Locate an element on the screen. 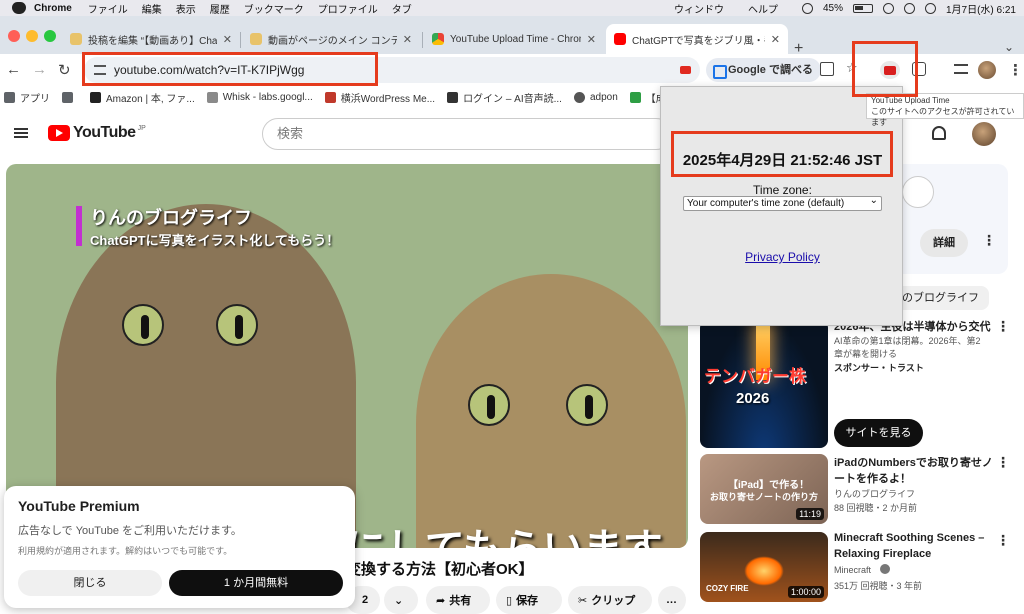 The width and height of the screenshot is (1024, 614). tab-main-content: 動画がページのメイン コンテンツで ✕ is located at coordinates (331, 39).